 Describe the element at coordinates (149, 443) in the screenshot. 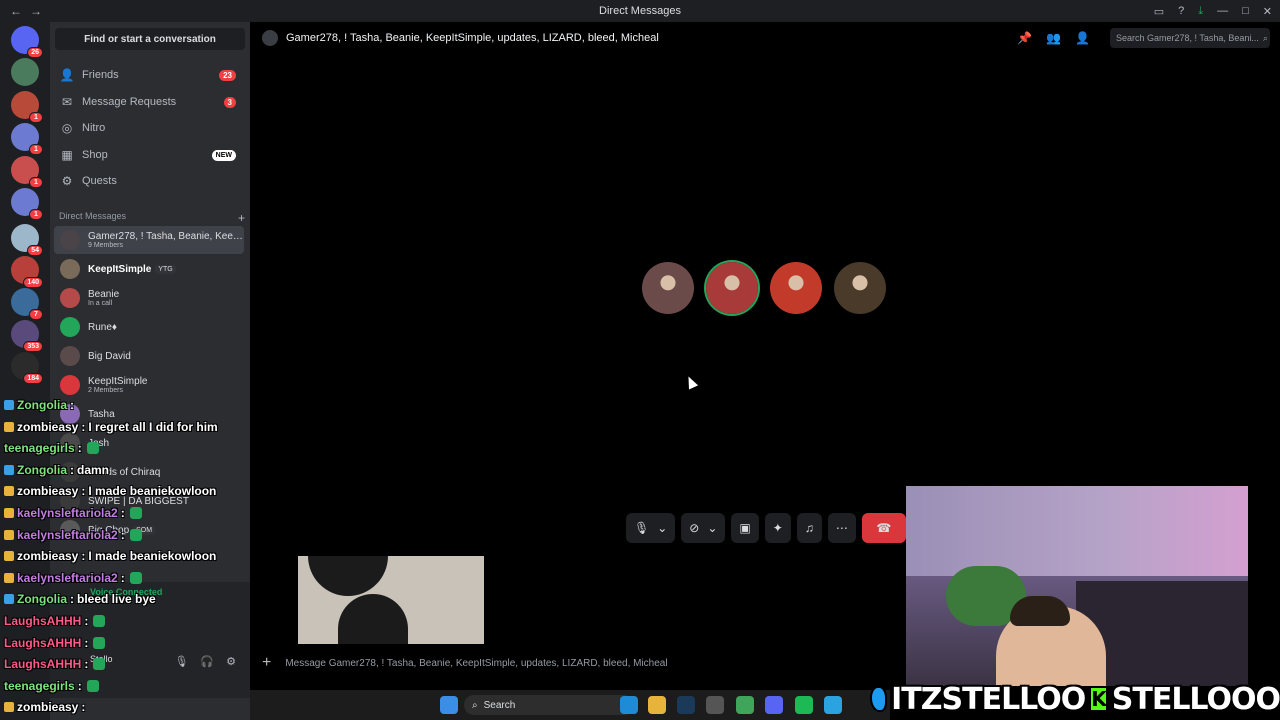

I see `dm-item-josh: Josh` at that location.